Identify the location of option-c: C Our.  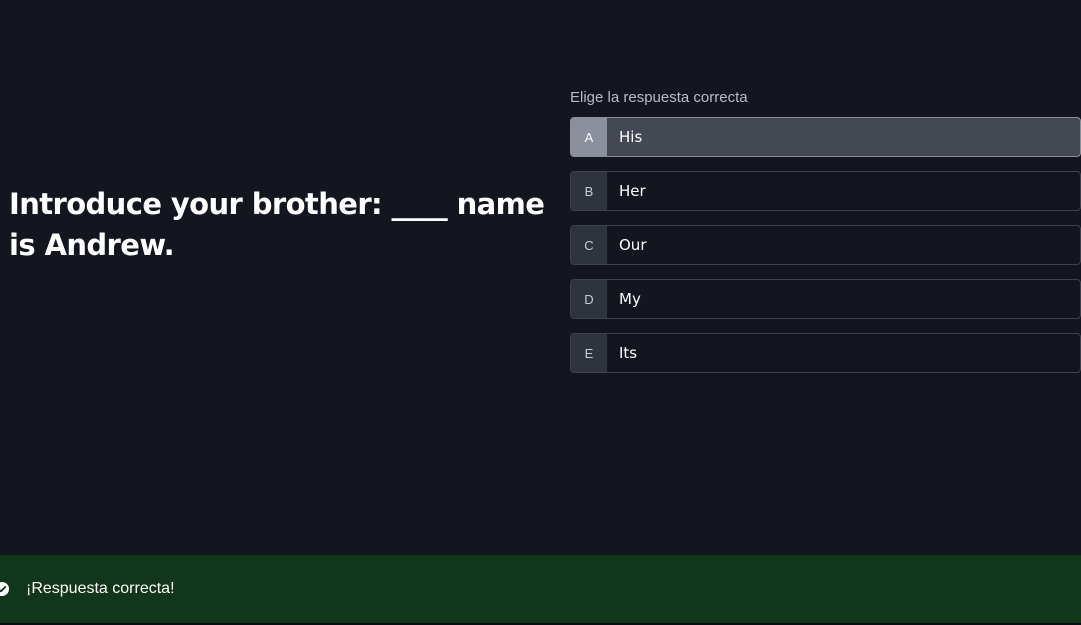
(825, 245).